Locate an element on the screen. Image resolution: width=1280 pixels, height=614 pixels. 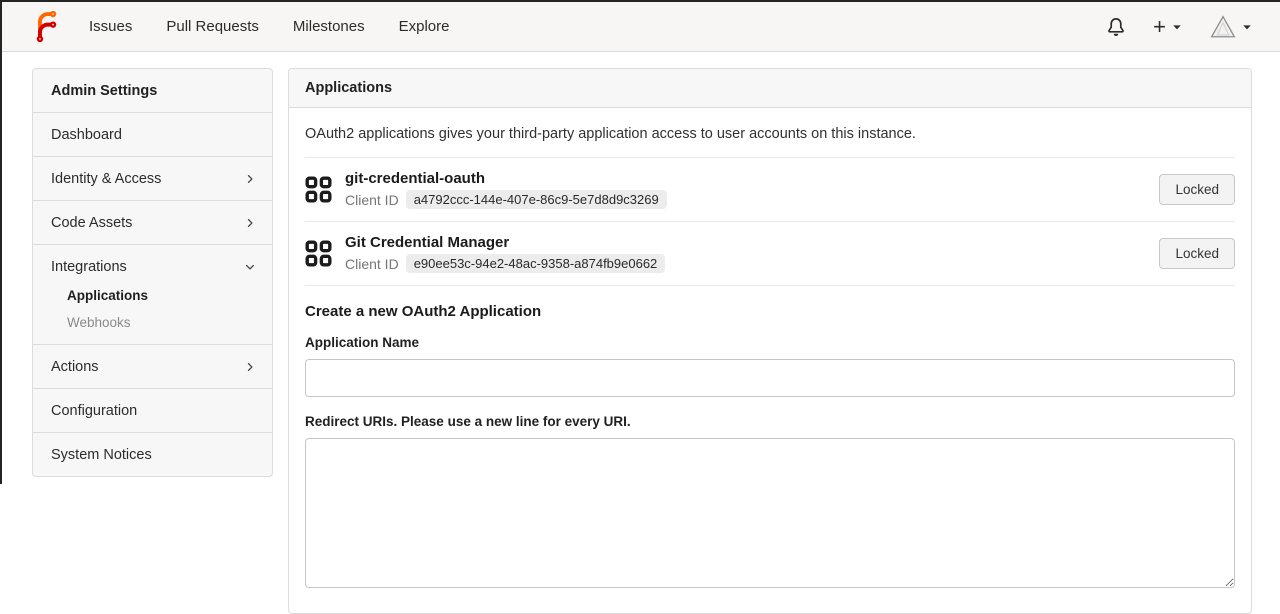
sidebar-item-dashboard: Dashboard is located at coordinates (152, 134).